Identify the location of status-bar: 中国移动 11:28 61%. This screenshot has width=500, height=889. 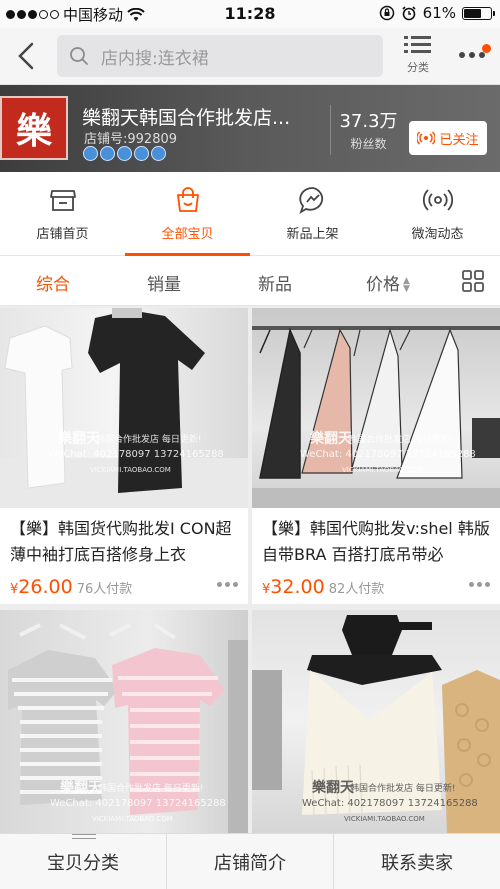
(250, 14).